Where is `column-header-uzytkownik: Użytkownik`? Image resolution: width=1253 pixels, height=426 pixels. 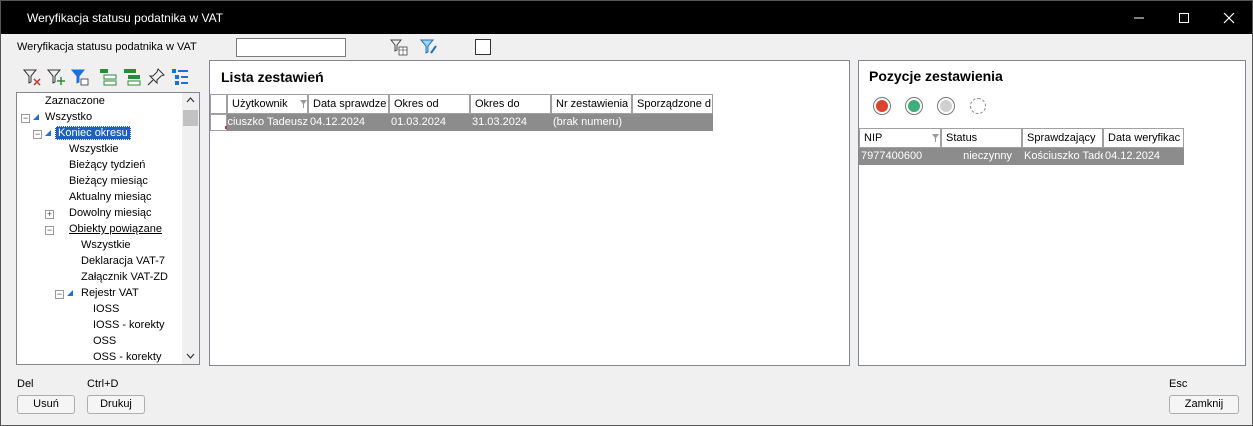 column-header-uzytkownik: Użytkownik is located at coordinates (267, 104).